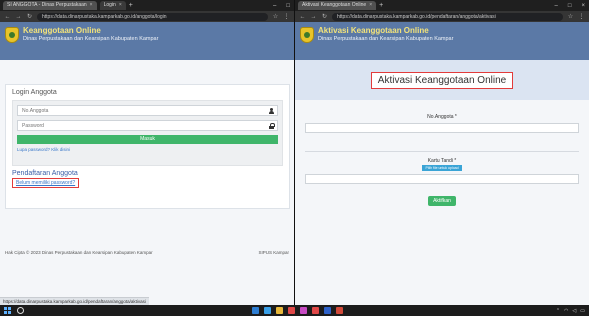 The image size is (589, 316). Describe the element at coordinates (279, 310) in the screenshot. I see `file-explorer-icon` at that location.